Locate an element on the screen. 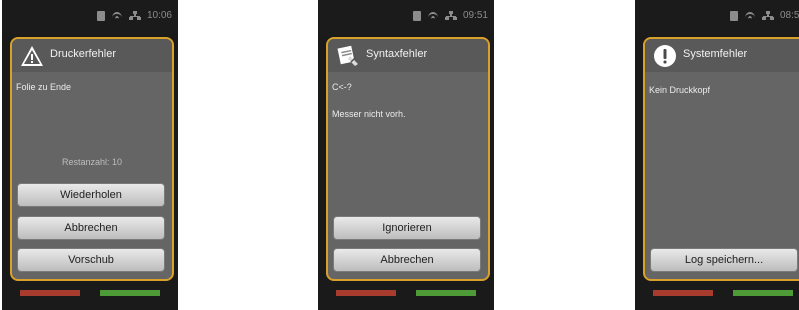 The height and width of the screenshot is (310, 799). dialog-title: Syntaxfehler is located at coordinates (397, 54).